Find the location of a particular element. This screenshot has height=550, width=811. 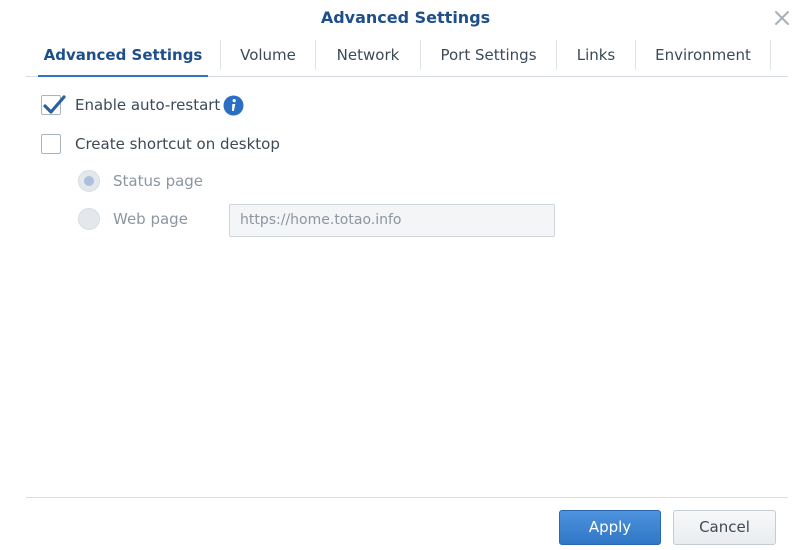

tab-environment: Environment is located at coordinates (703, 55).